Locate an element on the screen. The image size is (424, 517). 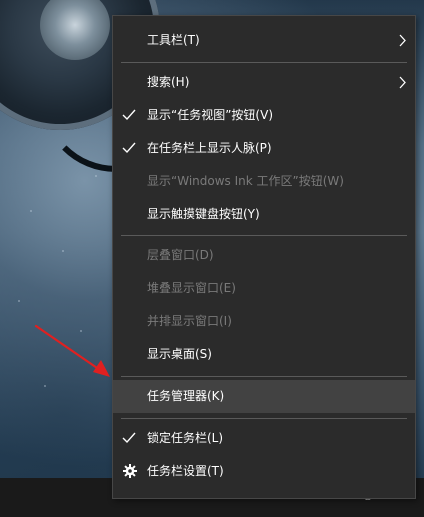
menu-item-stack-windows: 堆叠显示窗口(E) is located at coordinates (264, 288).